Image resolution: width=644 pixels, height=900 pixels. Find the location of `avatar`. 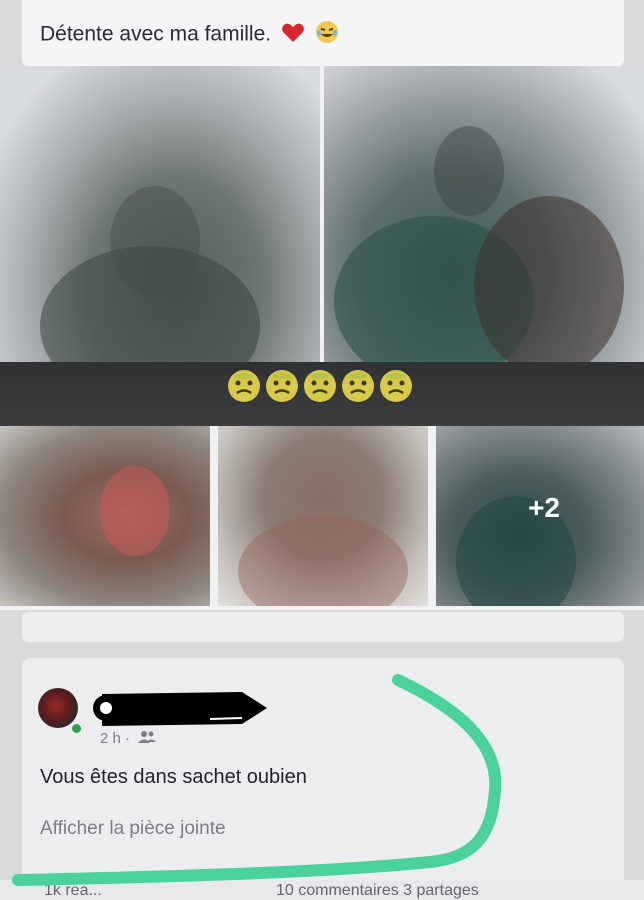

avatar is located at coordinates (58, 708).